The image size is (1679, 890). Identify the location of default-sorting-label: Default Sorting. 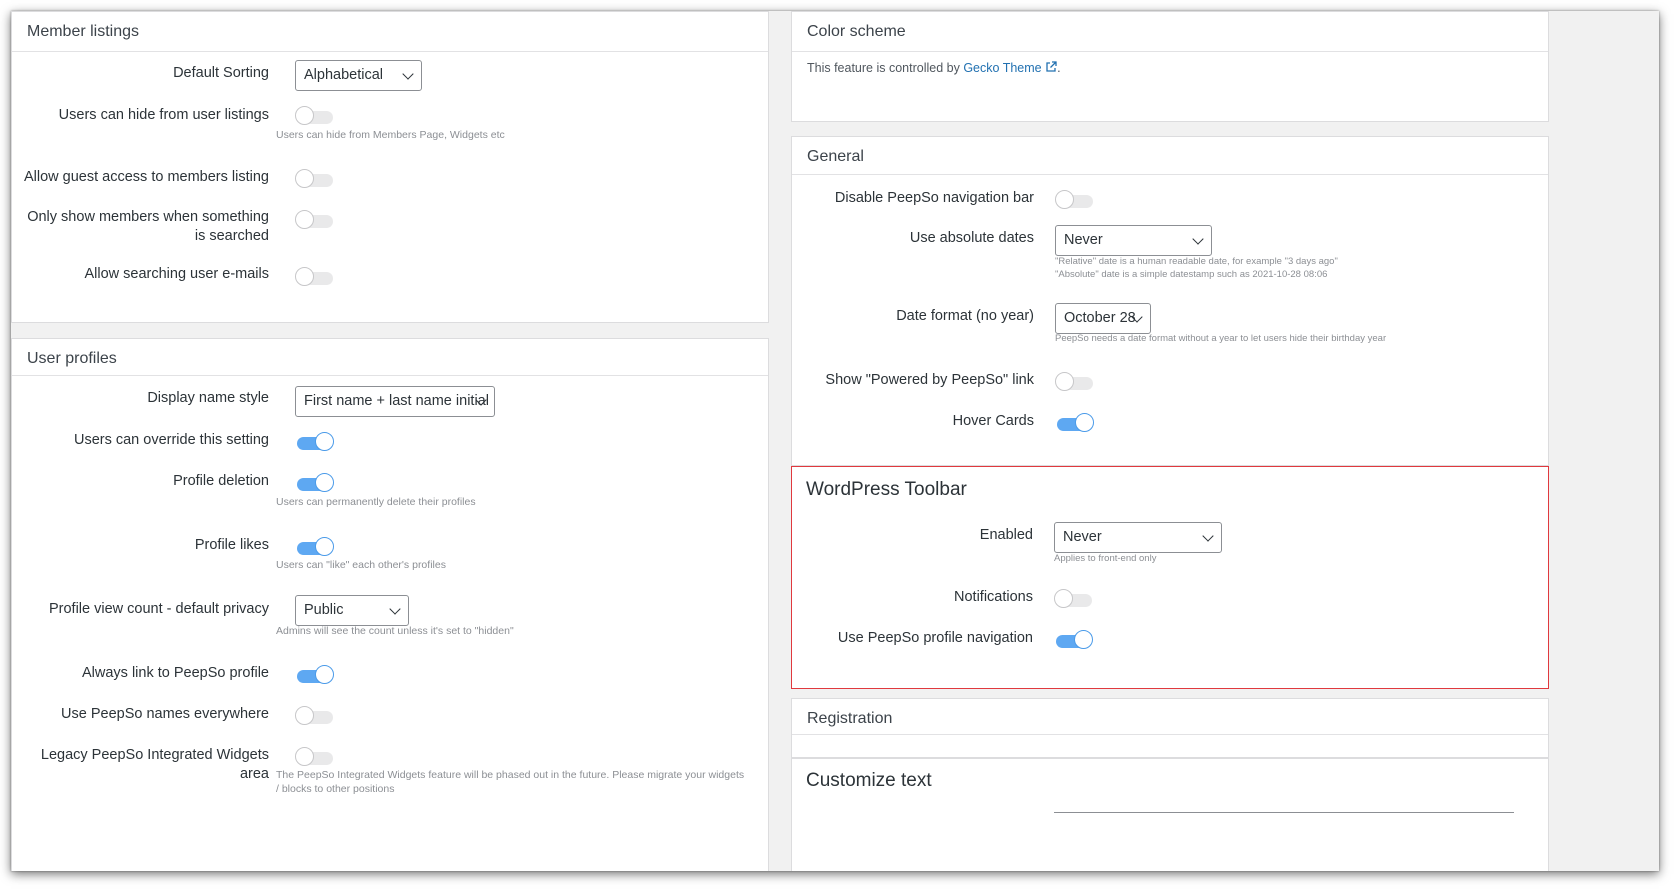
(221, 73).